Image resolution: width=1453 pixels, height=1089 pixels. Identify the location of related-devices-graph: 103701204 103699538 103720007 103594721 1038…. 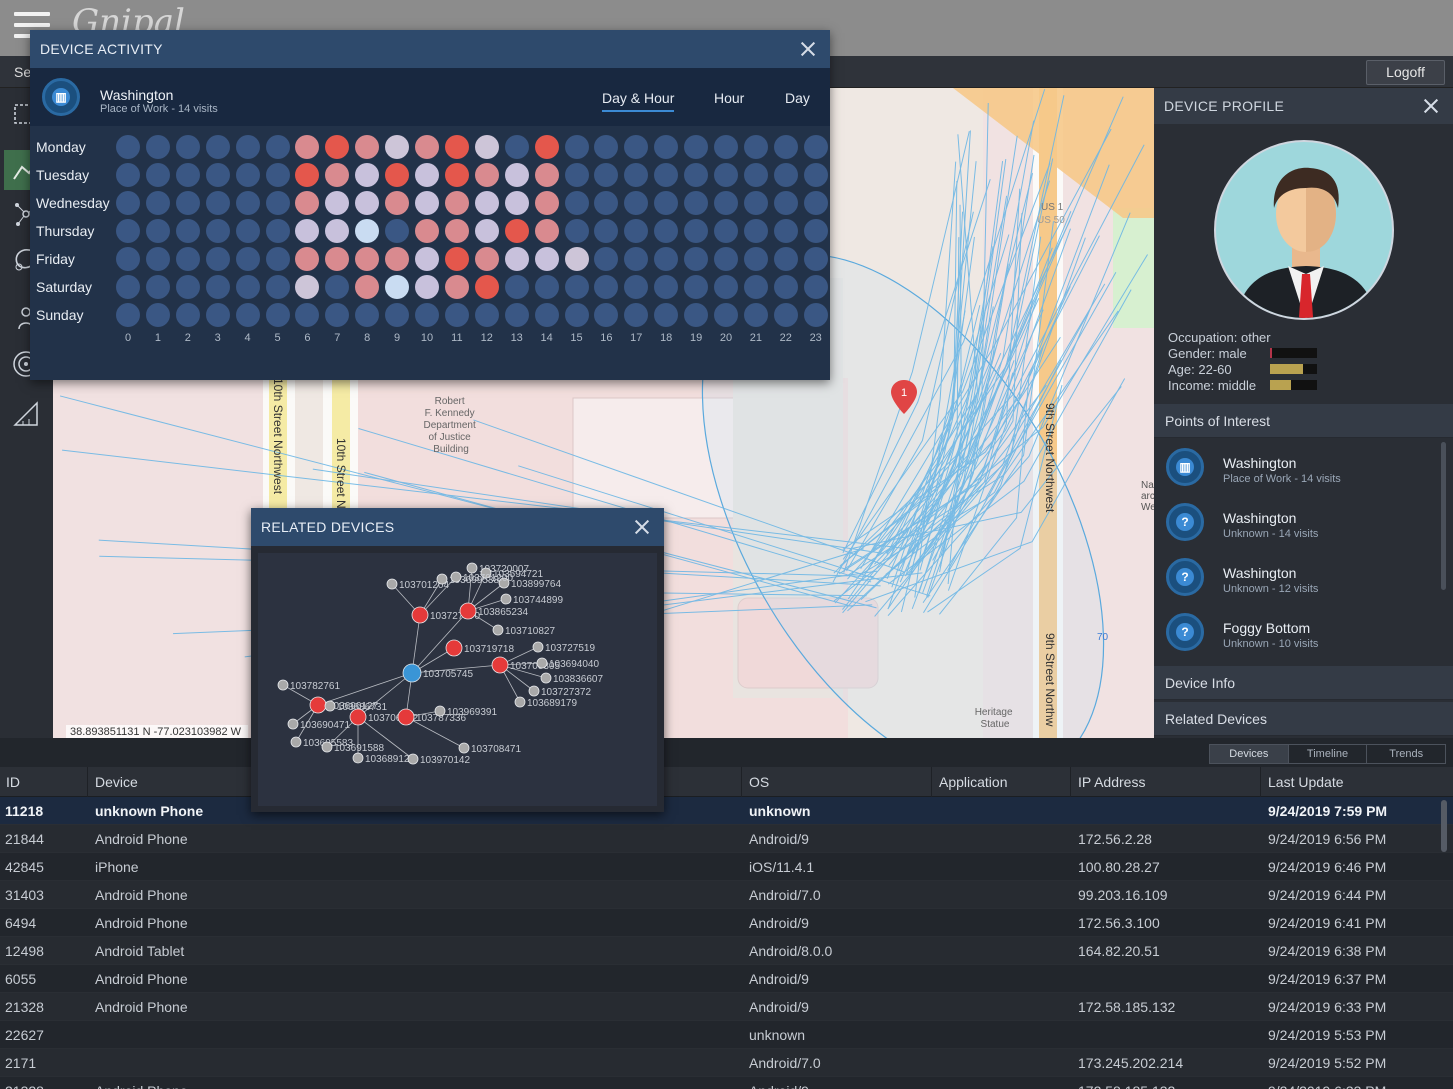
(457, 679).